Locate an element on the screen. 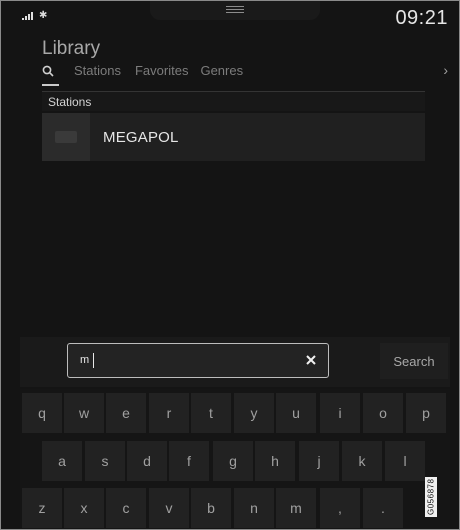 The height and width of the screenshot is (530, 460). key-h: h is located at coordinates (275, 461).